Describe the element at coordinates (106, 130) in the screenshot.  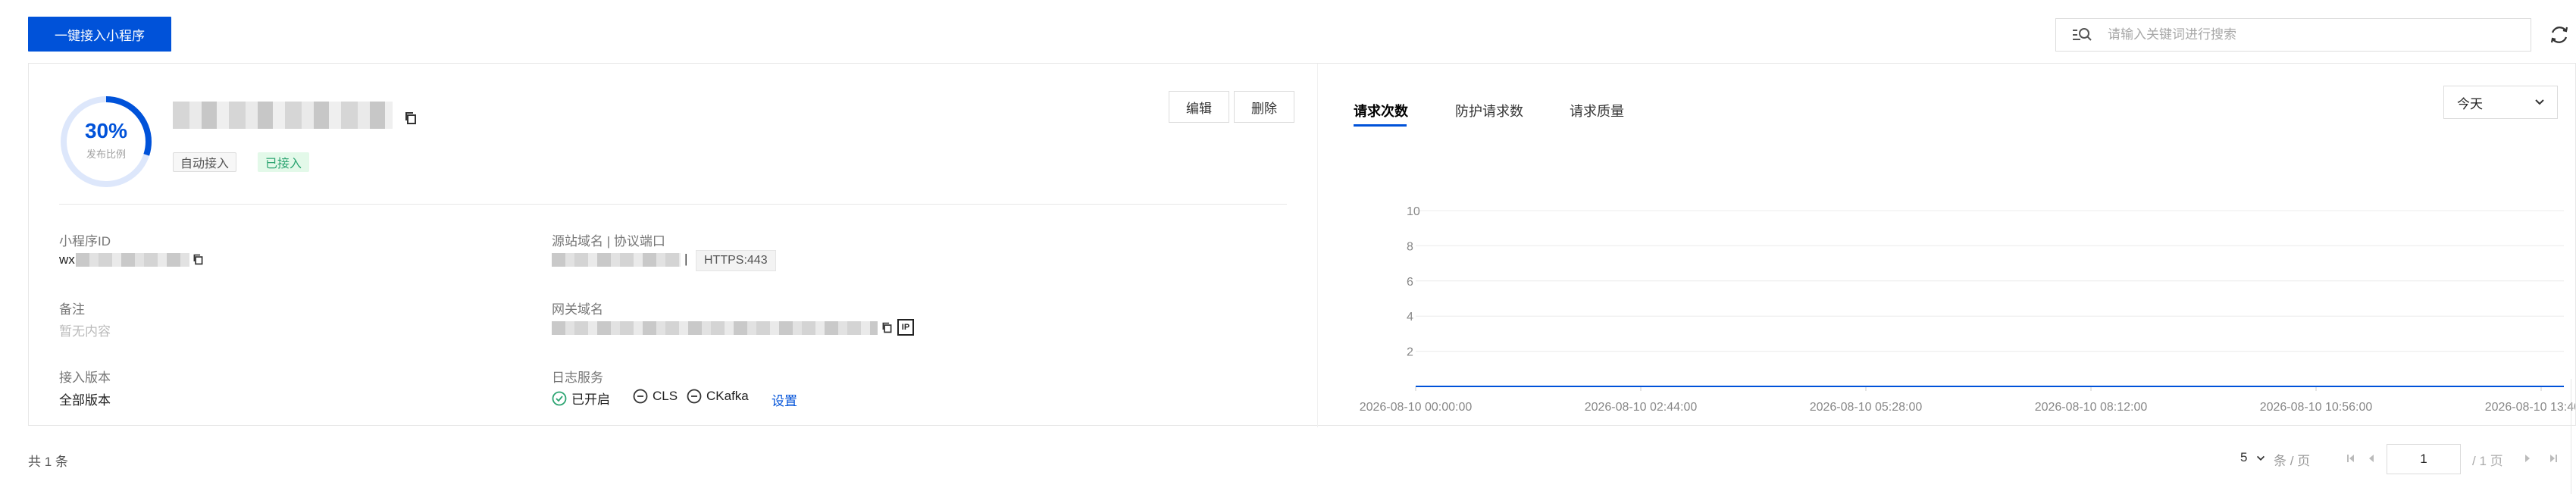
I see `publish-ratio-value: 30%` at that location.